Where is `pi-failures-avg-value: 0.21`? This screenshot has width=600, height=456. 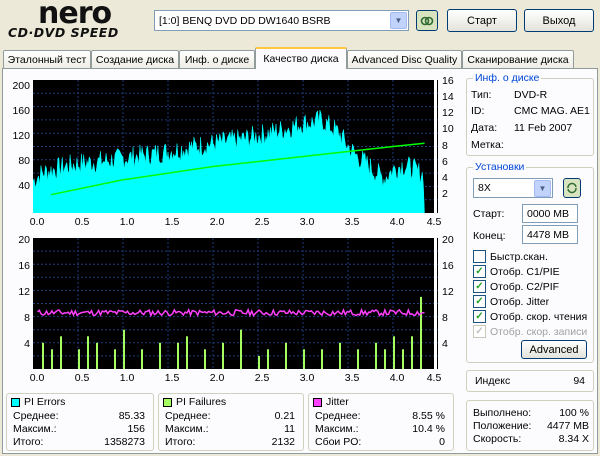
pi-failures-avg-value: 0.21 is located at coordinates (284, 415).